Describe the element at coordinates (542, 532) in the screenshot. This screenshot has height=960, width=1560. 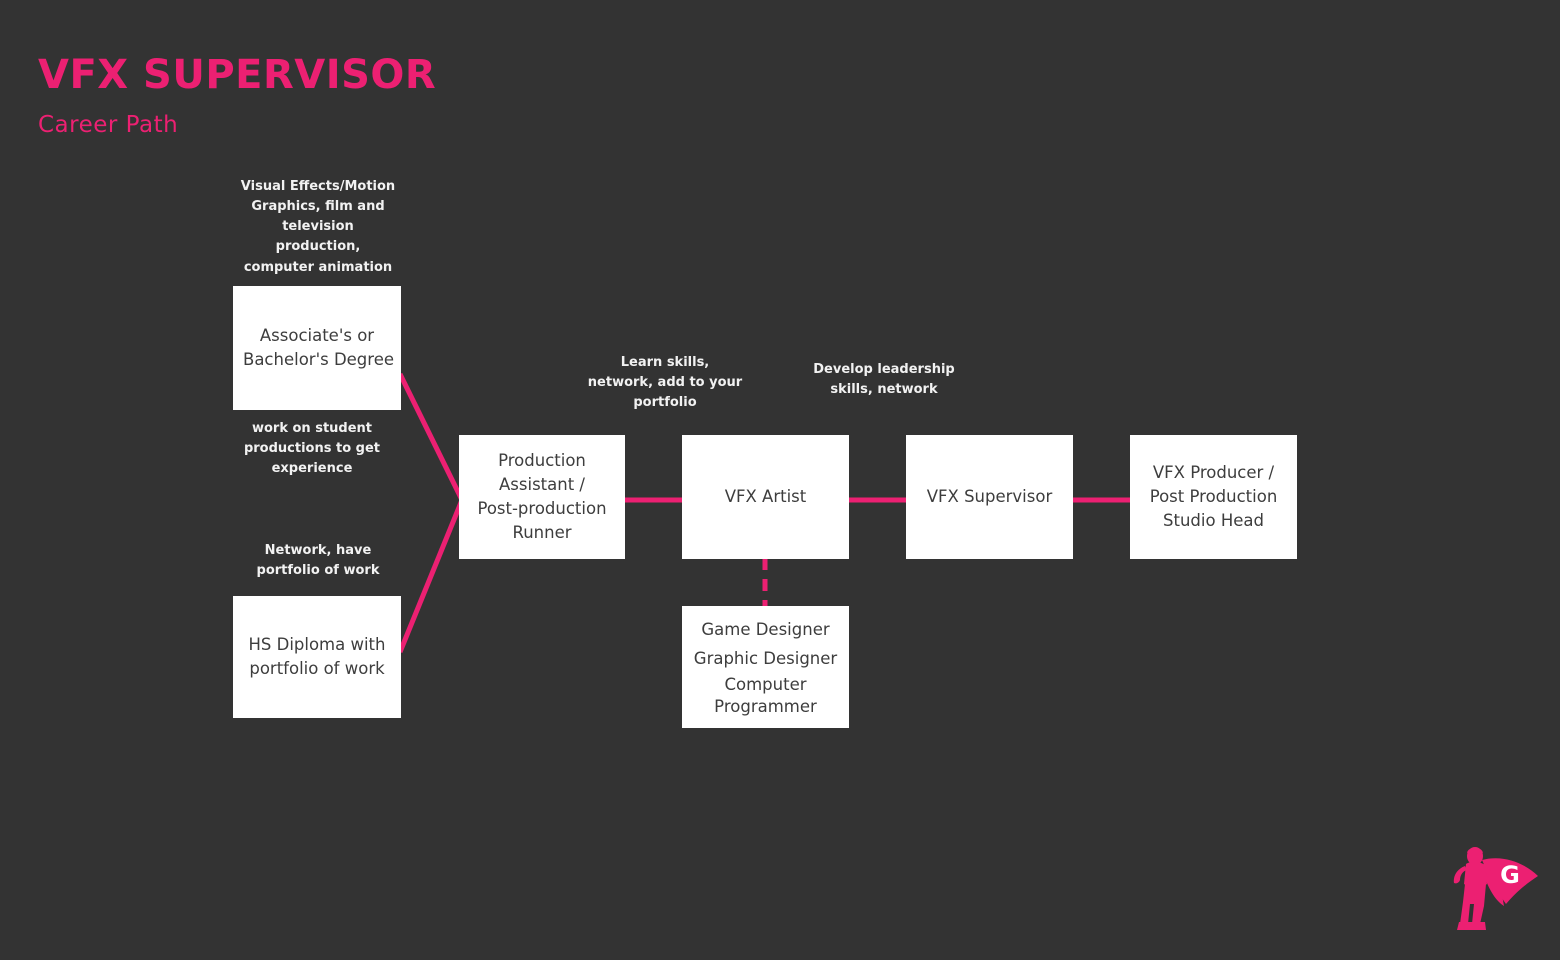
I see `node-text-line: Runner` at that location.